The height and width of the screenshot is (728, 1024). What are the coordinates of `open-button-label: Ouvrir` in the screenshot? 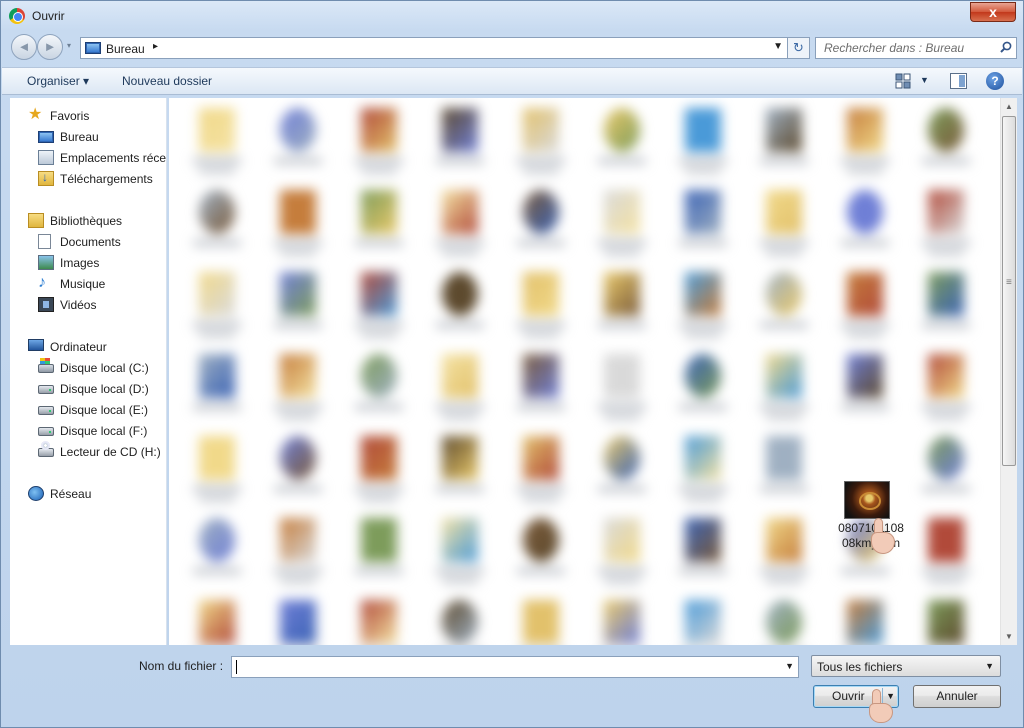 It's located at (848, 696).